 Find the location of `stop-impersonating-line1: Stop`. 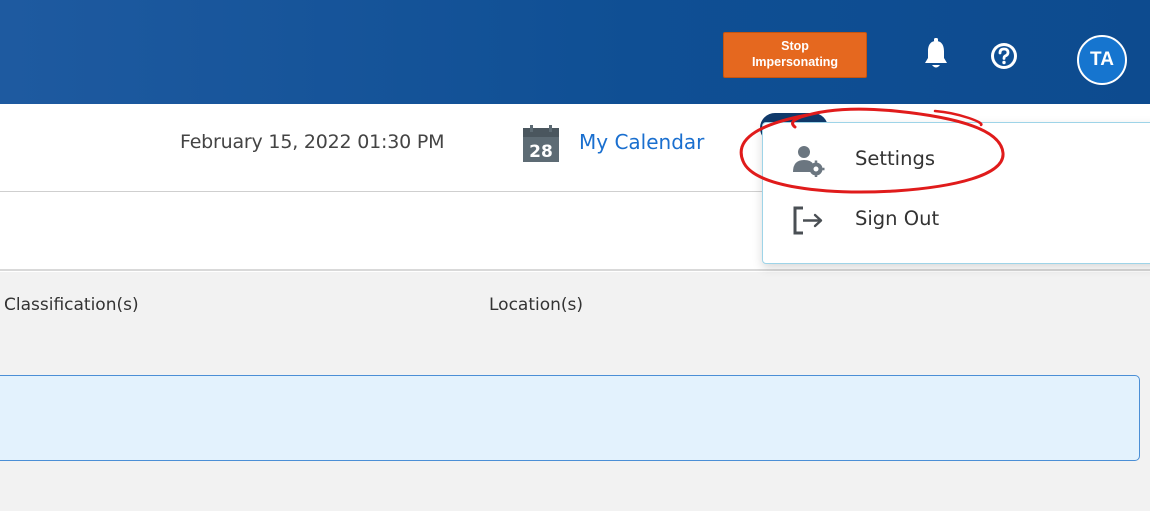

stop-impersonating-line1: Stop is located at coordinates (795, 46).